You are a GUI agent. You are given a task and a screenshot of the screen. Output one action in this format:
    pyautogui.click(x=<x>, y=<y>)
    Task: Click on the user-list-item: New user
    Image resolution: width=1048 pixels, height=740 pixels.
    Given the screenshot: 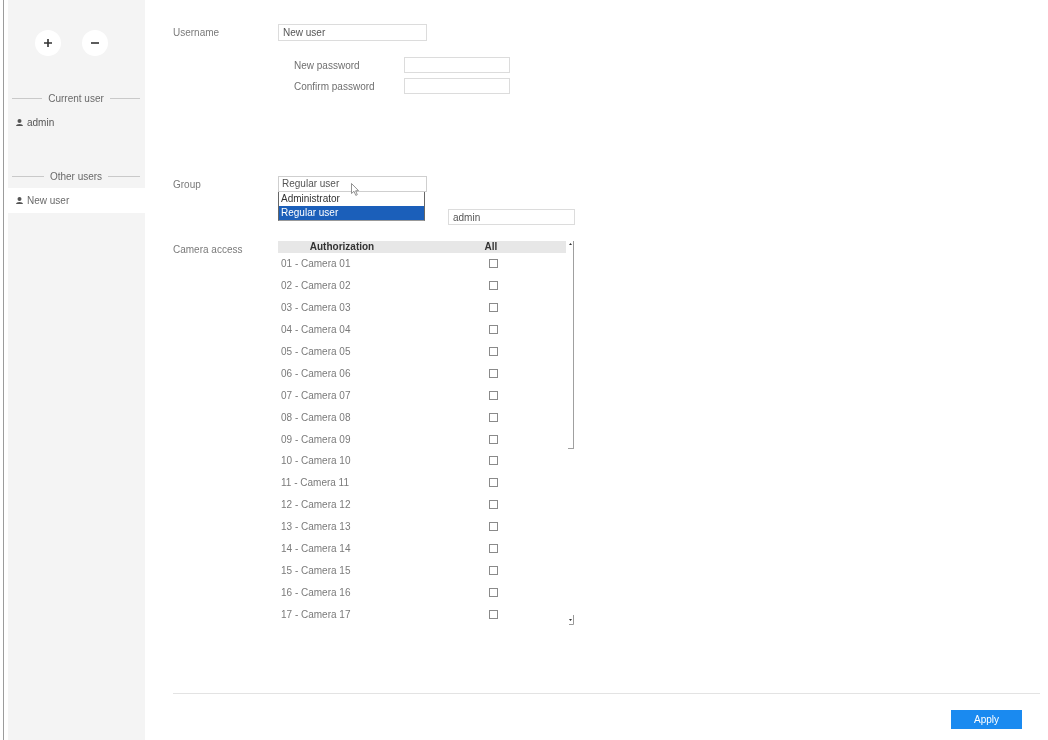 What is the action you would take?
    pyautogui.click(x=76, y=200)
    